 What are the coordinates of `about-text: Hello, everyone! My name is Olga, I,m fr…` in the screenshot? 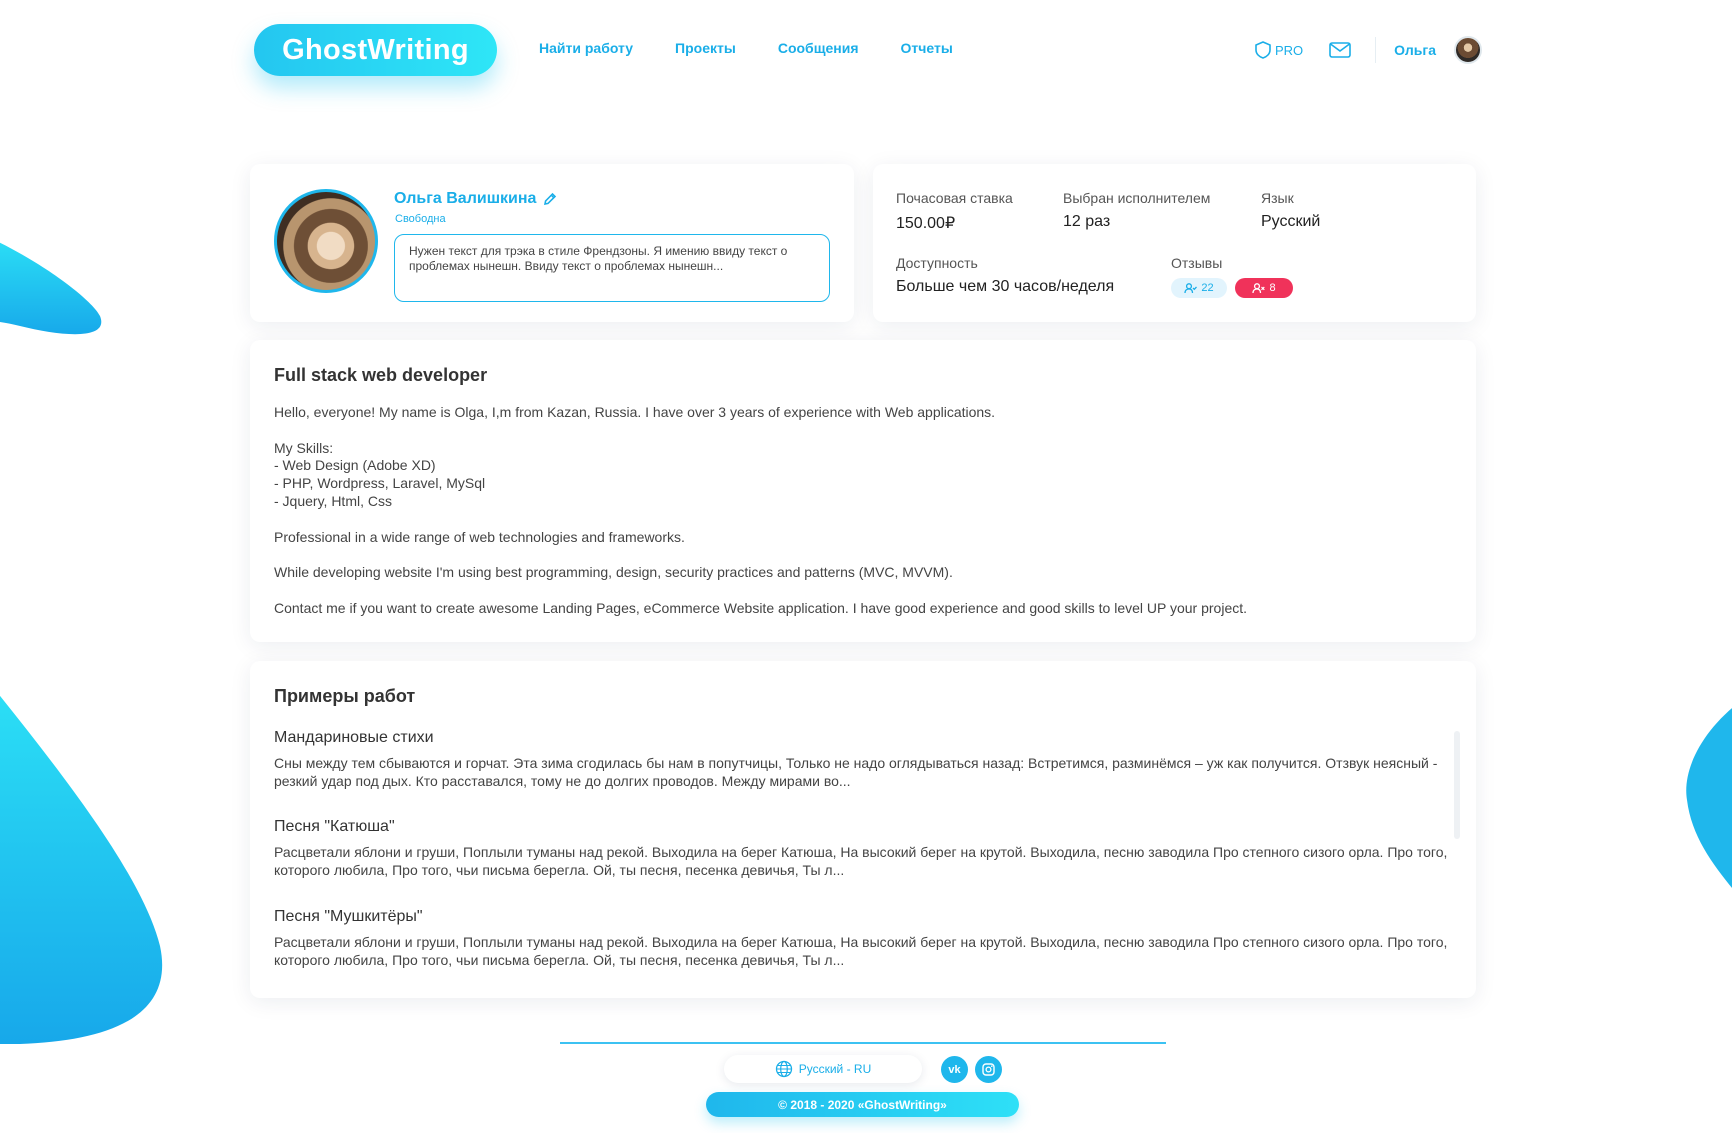 It's located at (859, 519).